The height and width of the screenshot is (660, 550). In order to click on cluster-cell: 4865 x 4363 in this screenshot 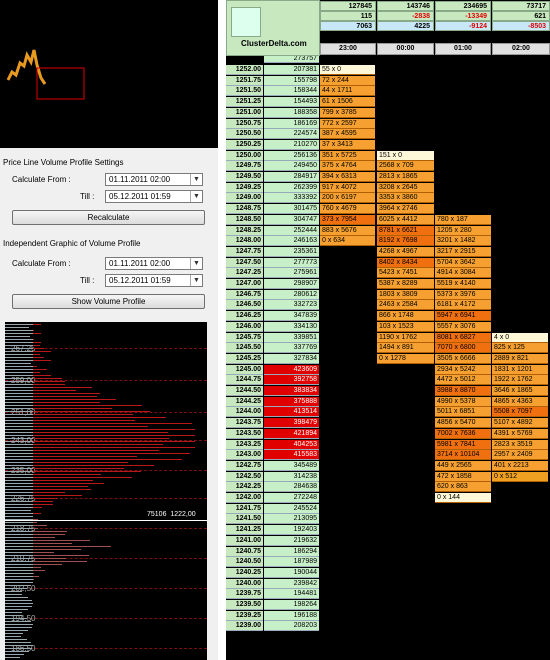, I will do `click(520, 401)`.